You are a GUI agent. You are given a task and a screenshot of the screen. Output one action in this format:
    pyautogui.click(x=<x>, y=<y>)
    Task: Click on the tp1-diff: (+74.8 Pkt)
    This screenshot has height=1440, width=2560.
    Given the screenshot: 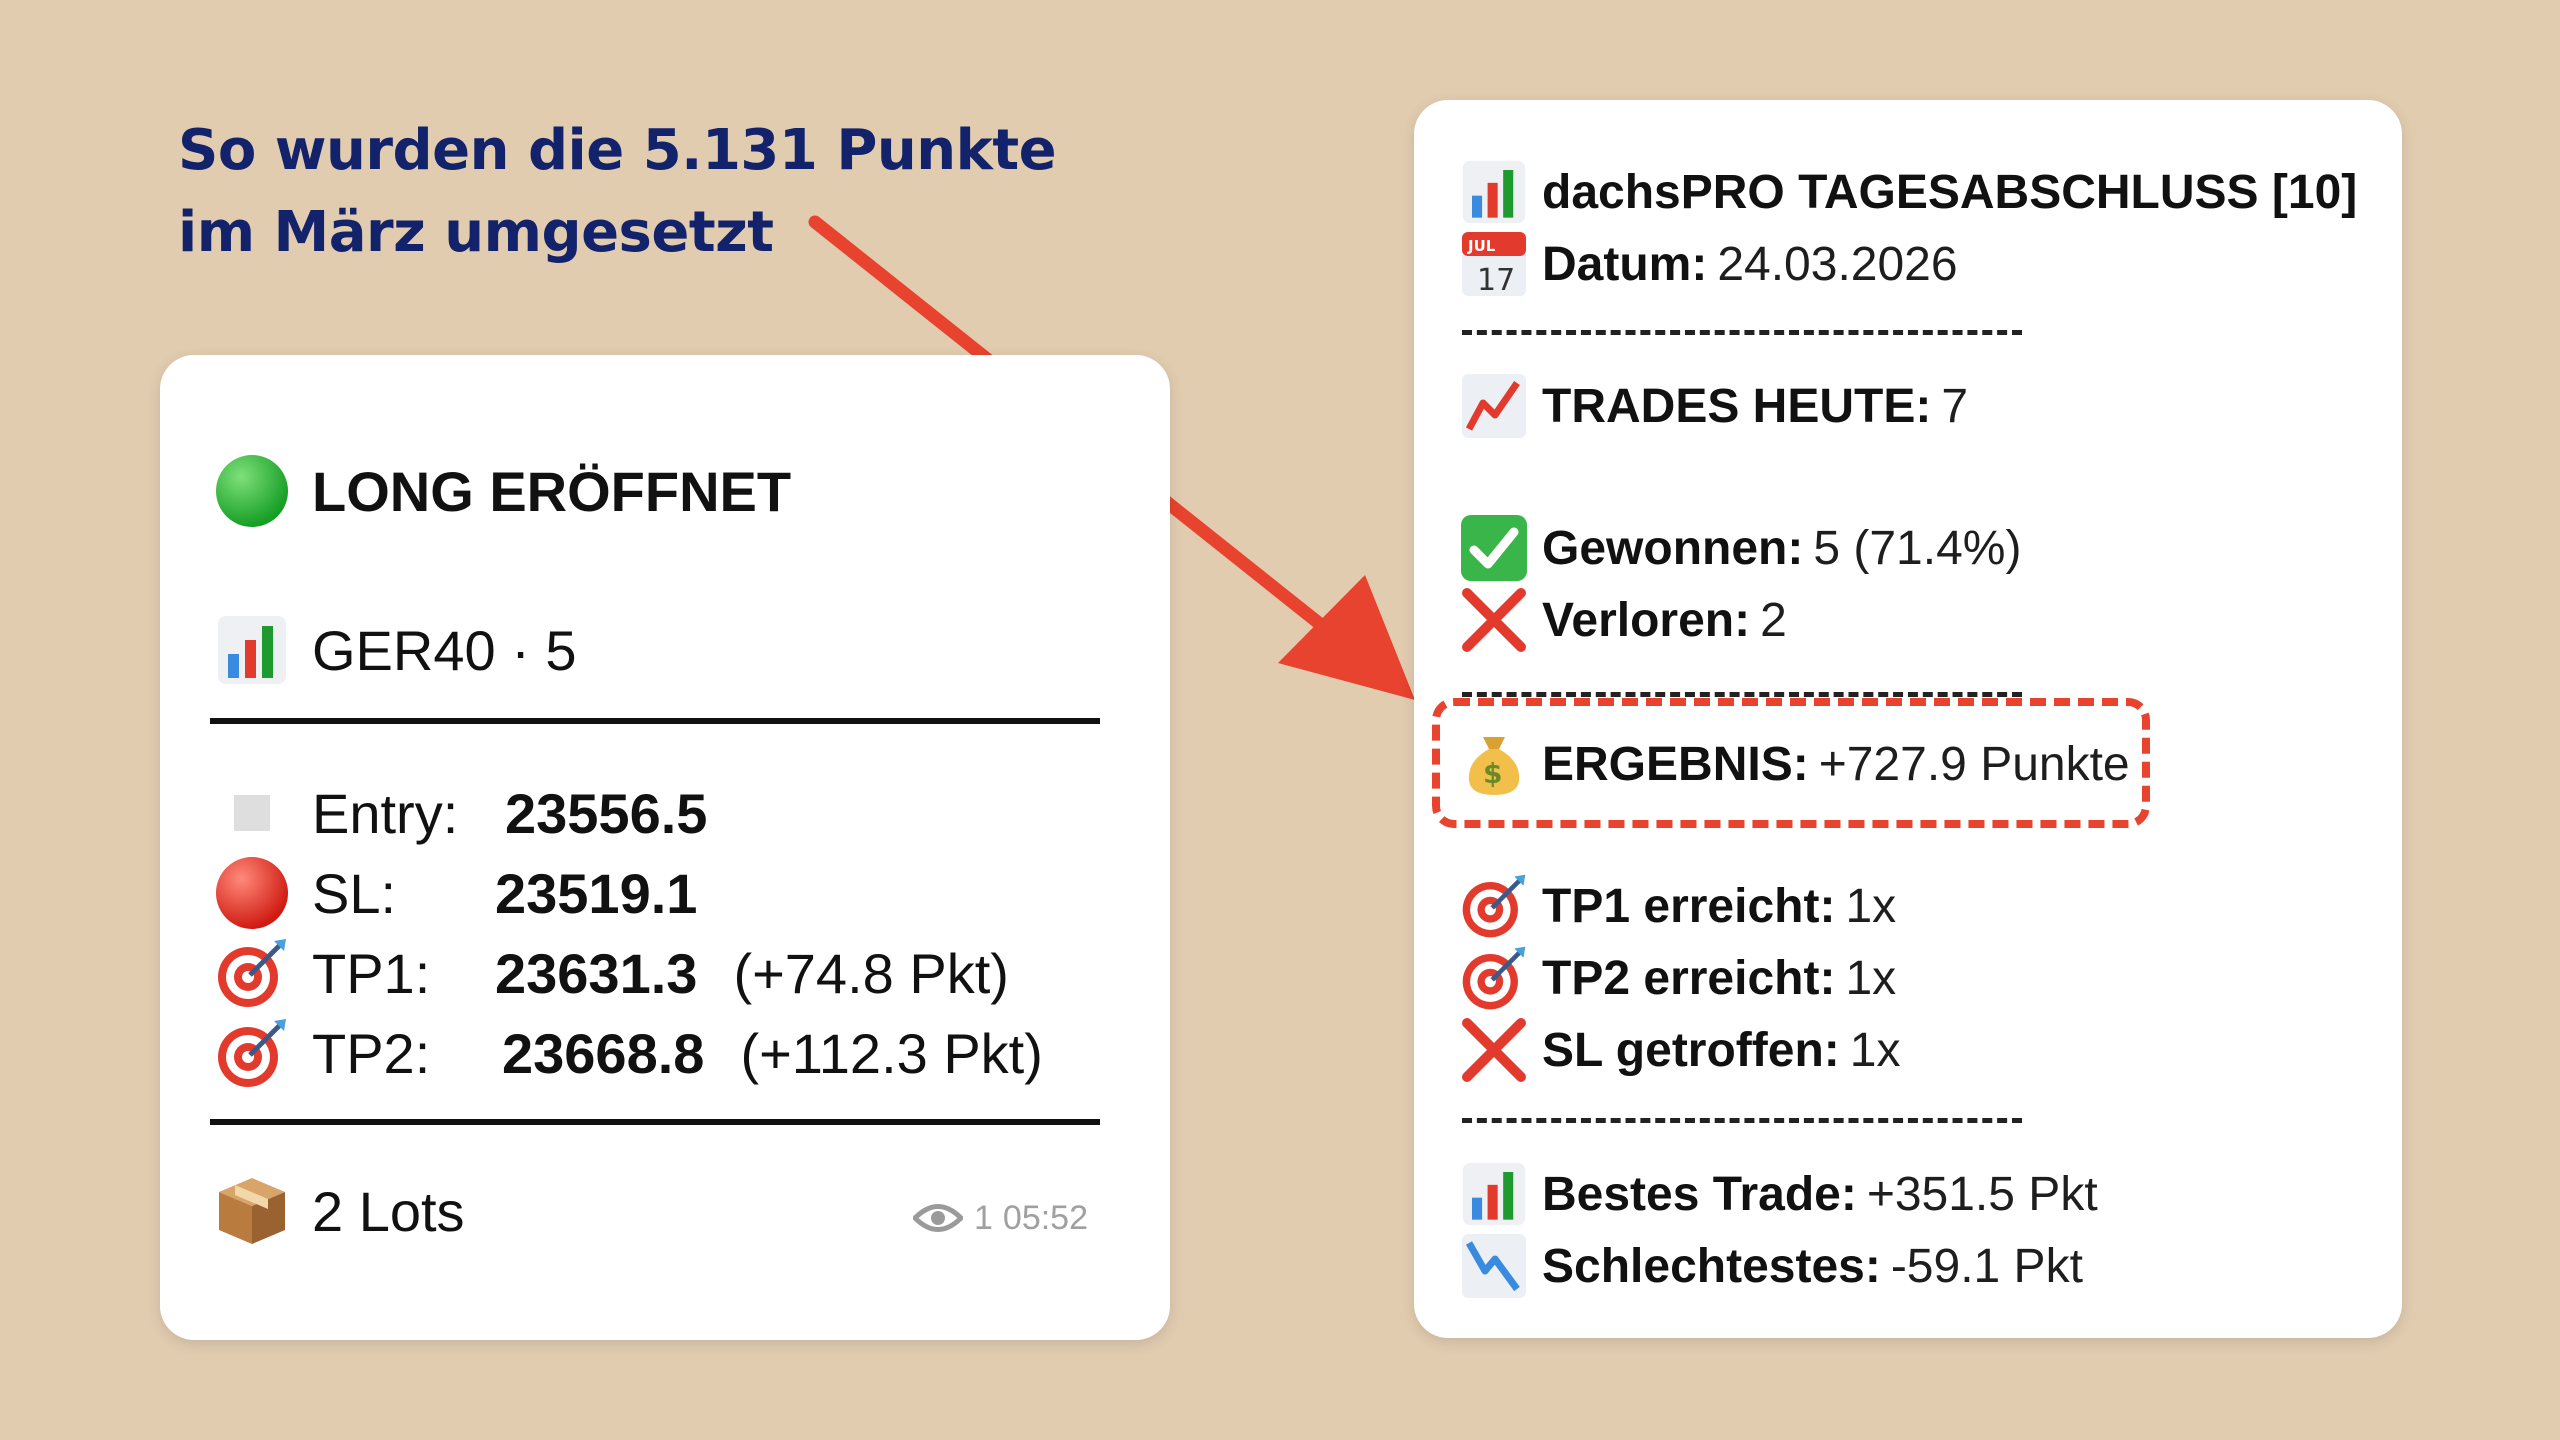 What is the action you would take?
    pyautogui.click(x=871, y=973)
    